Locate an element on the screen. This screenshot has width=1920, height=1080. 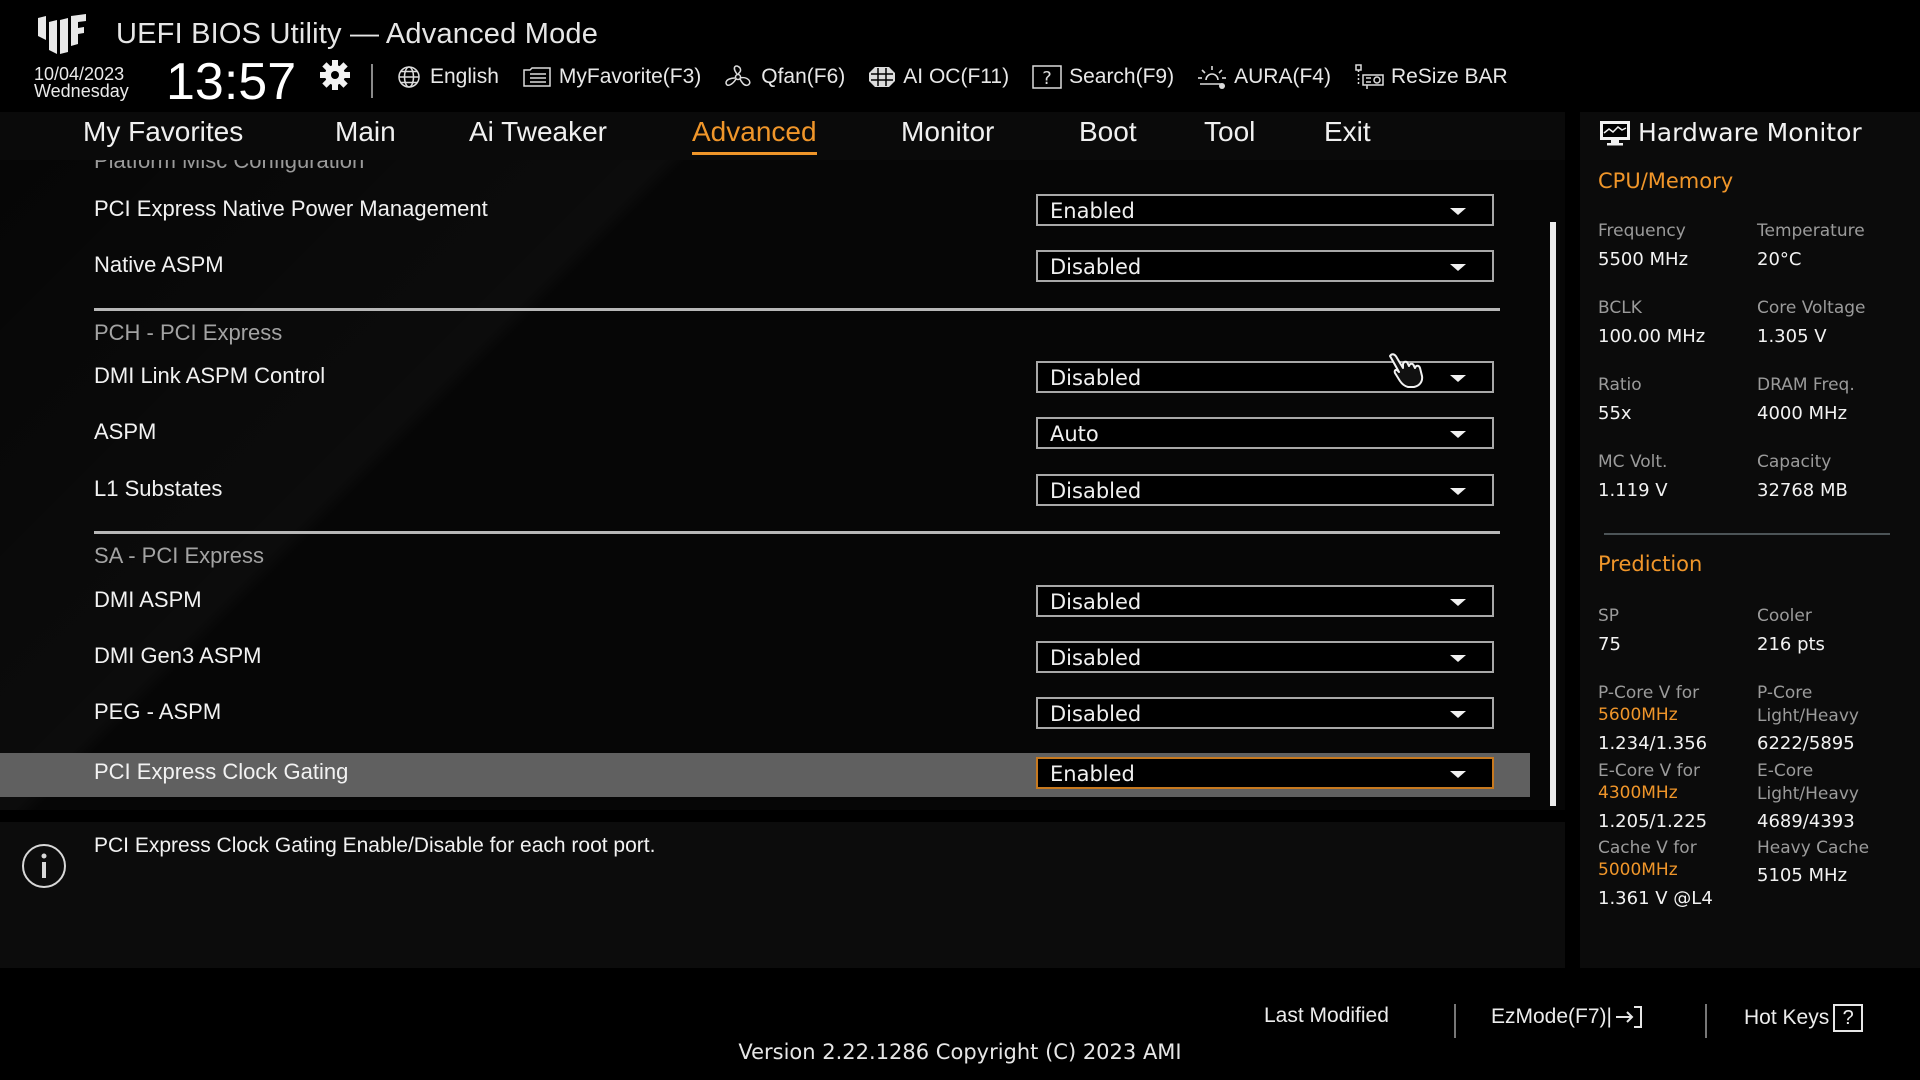
tab-exit: Exit is located at coordinates (1347, 134).